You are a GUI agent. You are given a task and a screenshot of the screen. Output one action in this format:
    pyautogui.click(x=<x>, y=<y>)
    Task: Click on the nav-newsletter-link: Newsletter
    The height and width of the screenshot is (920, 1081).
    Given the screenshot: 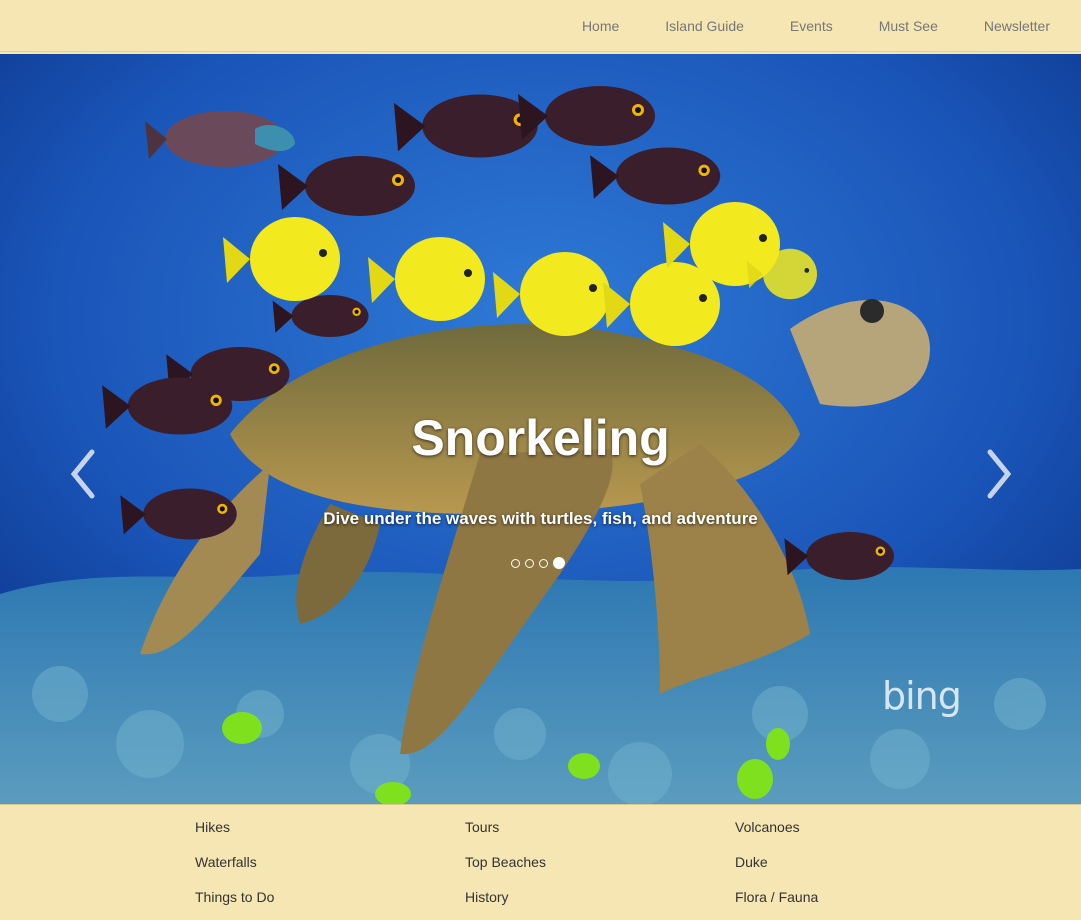 What is the action you would take?
    pyautogui.click(x=1025, y=26)
    